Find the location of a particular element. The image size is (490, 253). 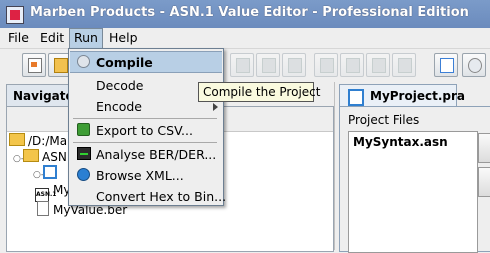

list-item: MySyntax.asn is located at coordinates (400, 142).